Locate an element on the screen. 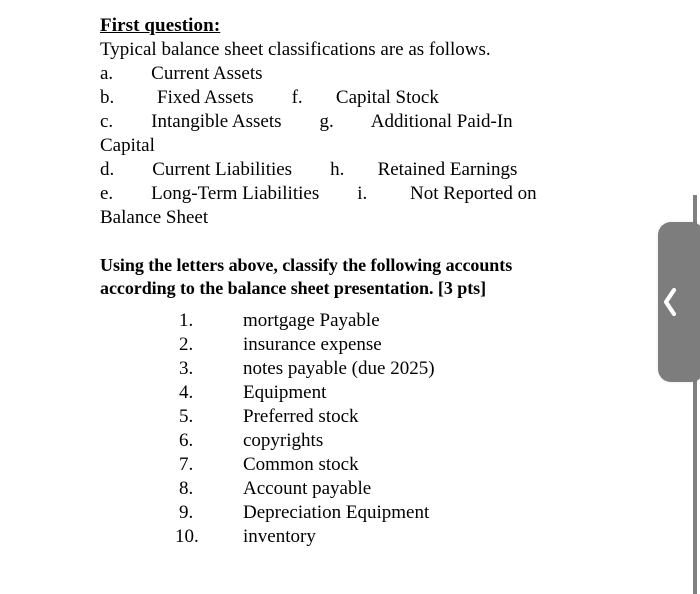 This screenshot has width=700, height=594. chevron-left-icon is located at coordinates (679, 302).